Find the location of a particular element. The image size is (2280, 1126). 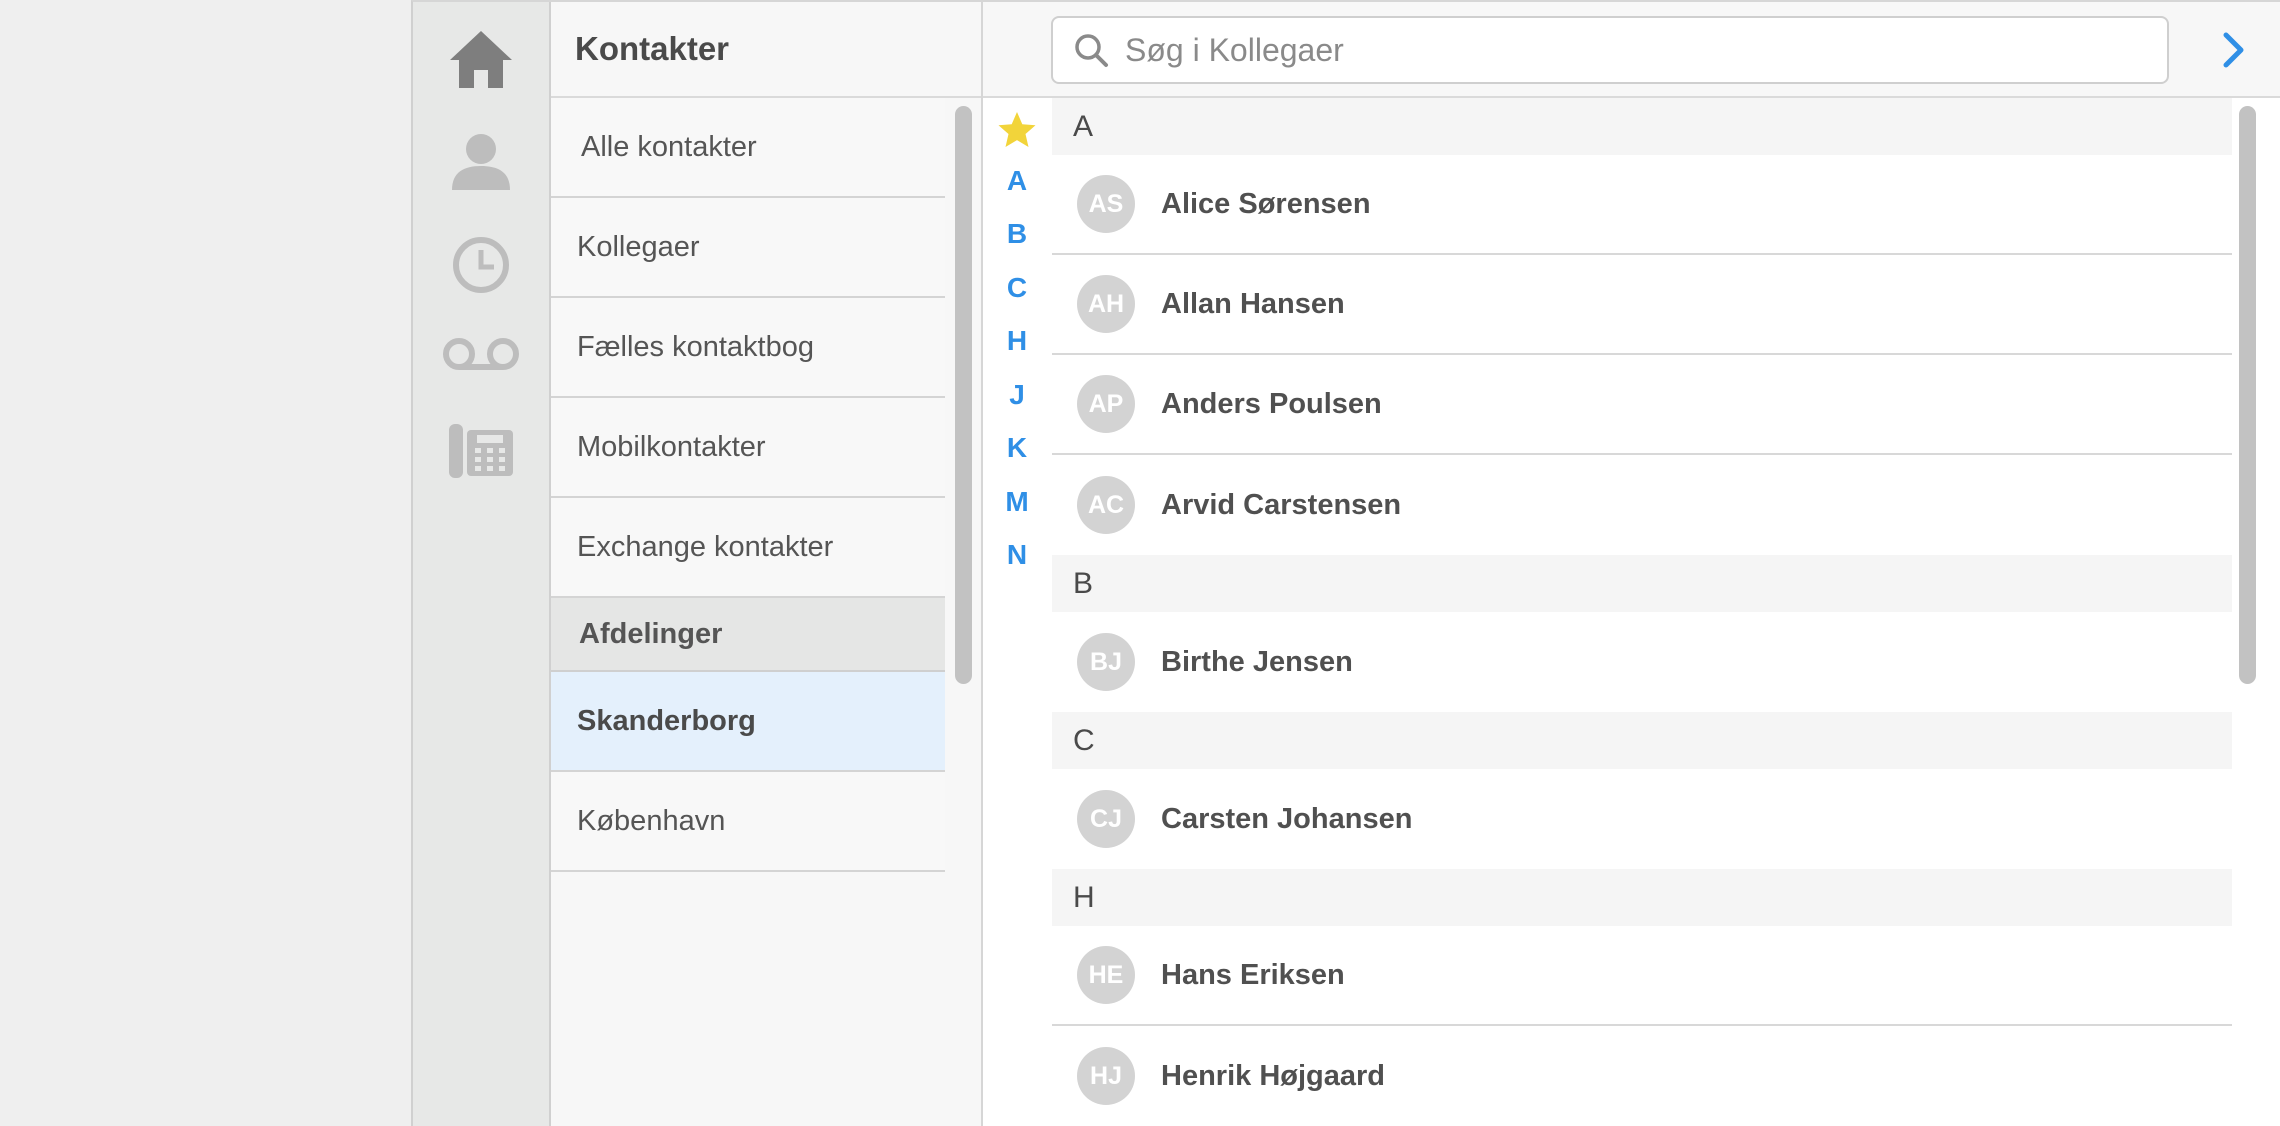

nav-home is located at coordinates (481, 59).